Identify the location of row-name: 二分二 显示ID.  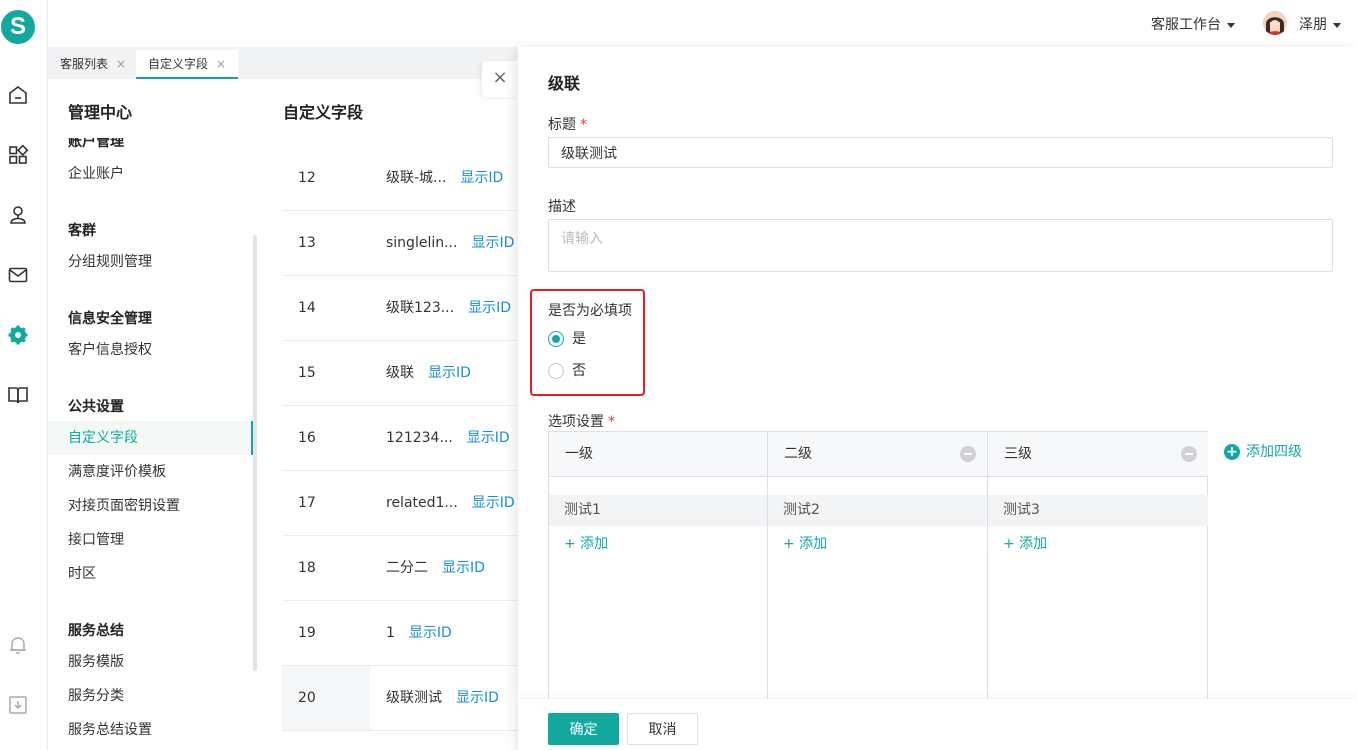
(435, 568).